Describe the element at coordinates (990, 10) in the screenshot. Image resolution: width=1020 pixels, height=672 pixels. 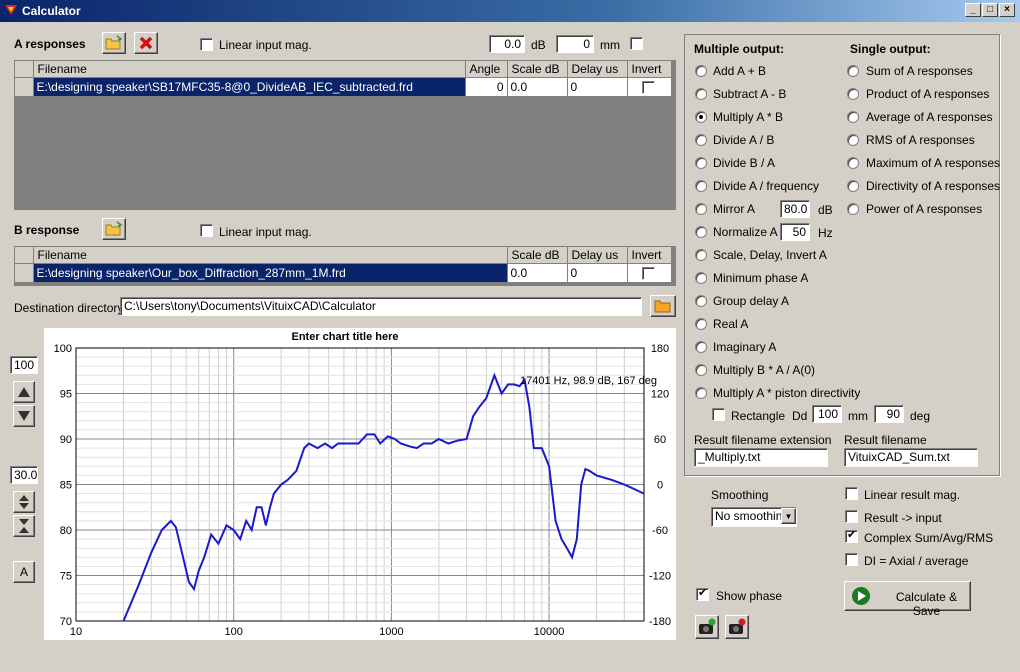
I see `maximize-button: □` at that location.